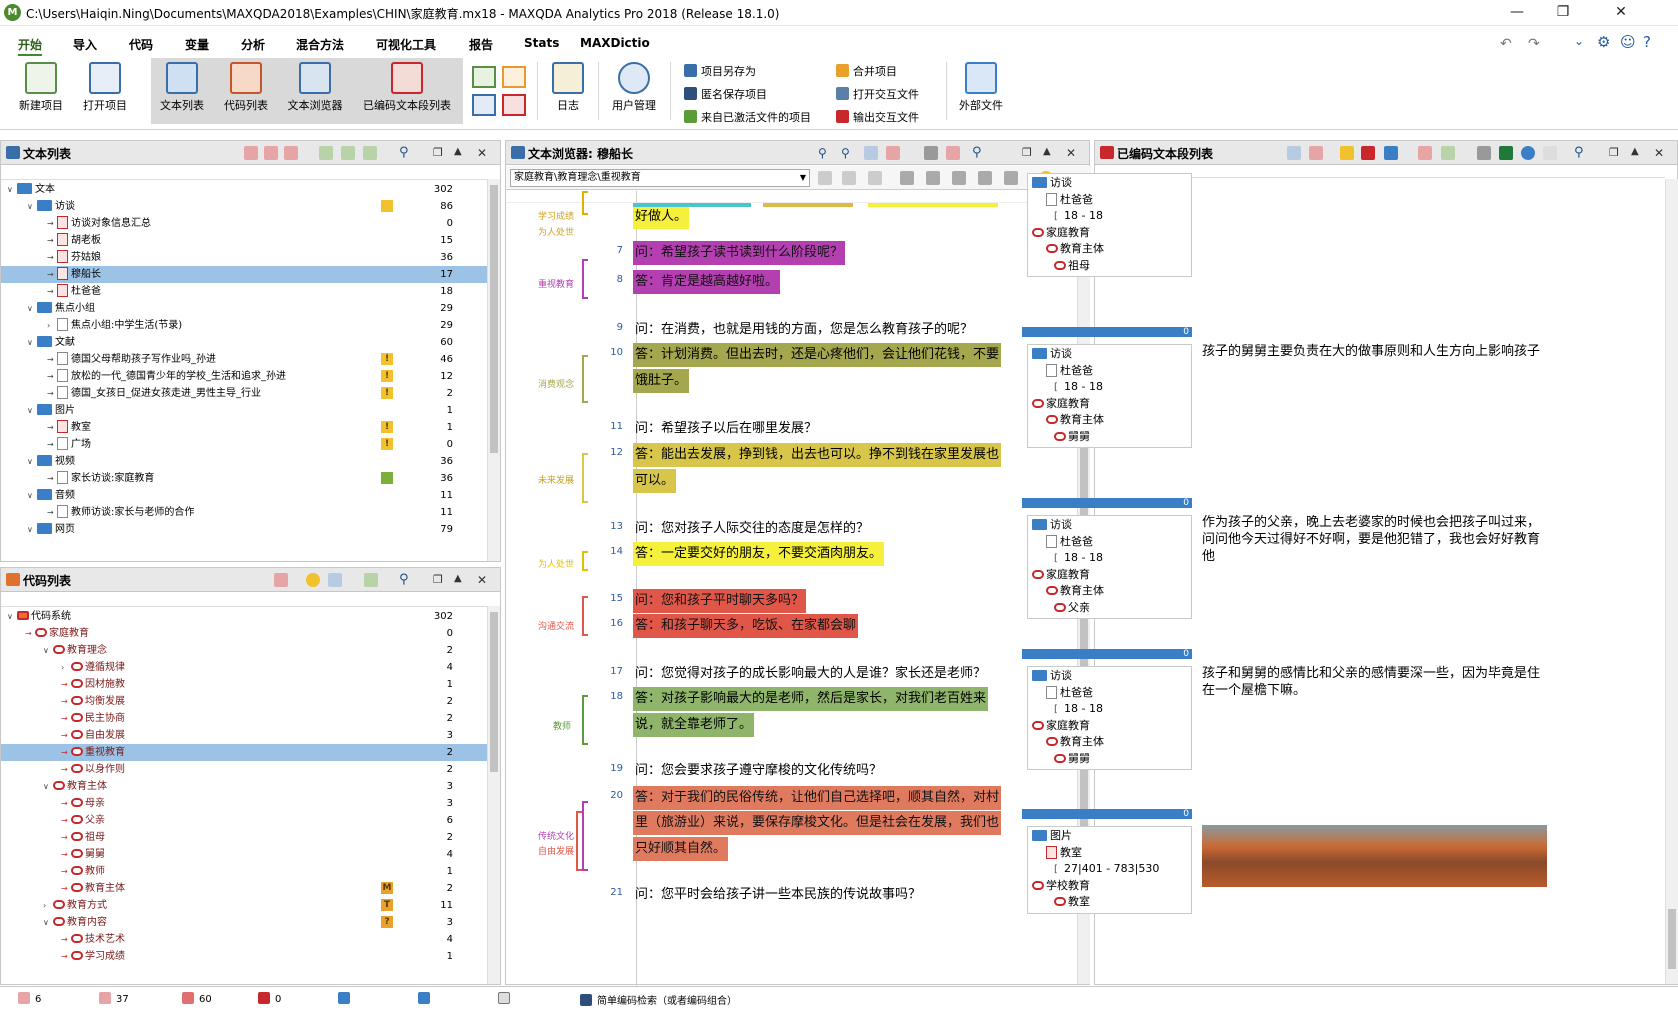 The height and width of the screenshot is (1010, 1678). I want to click on view-icon, so click(871, 153).